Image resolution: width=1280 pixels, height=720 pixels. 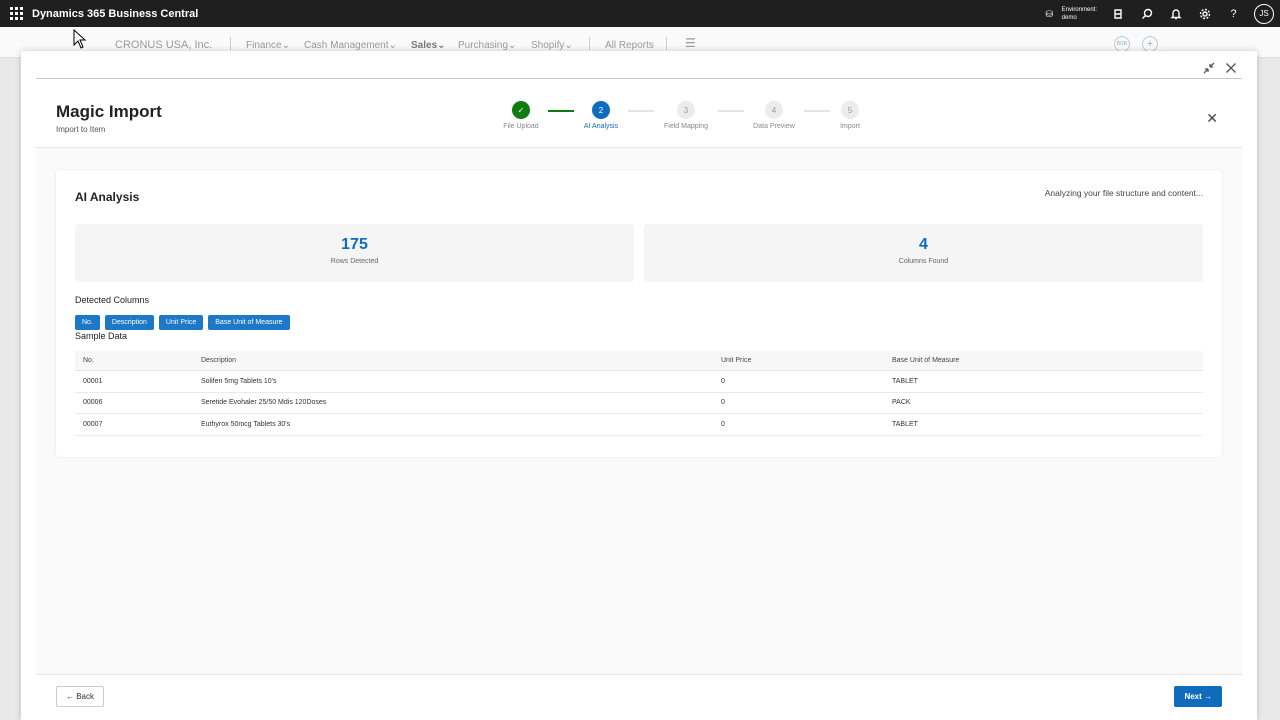 I want to click on step-field-mapping: 3 Field Mapping, so click(x=686, y=115).